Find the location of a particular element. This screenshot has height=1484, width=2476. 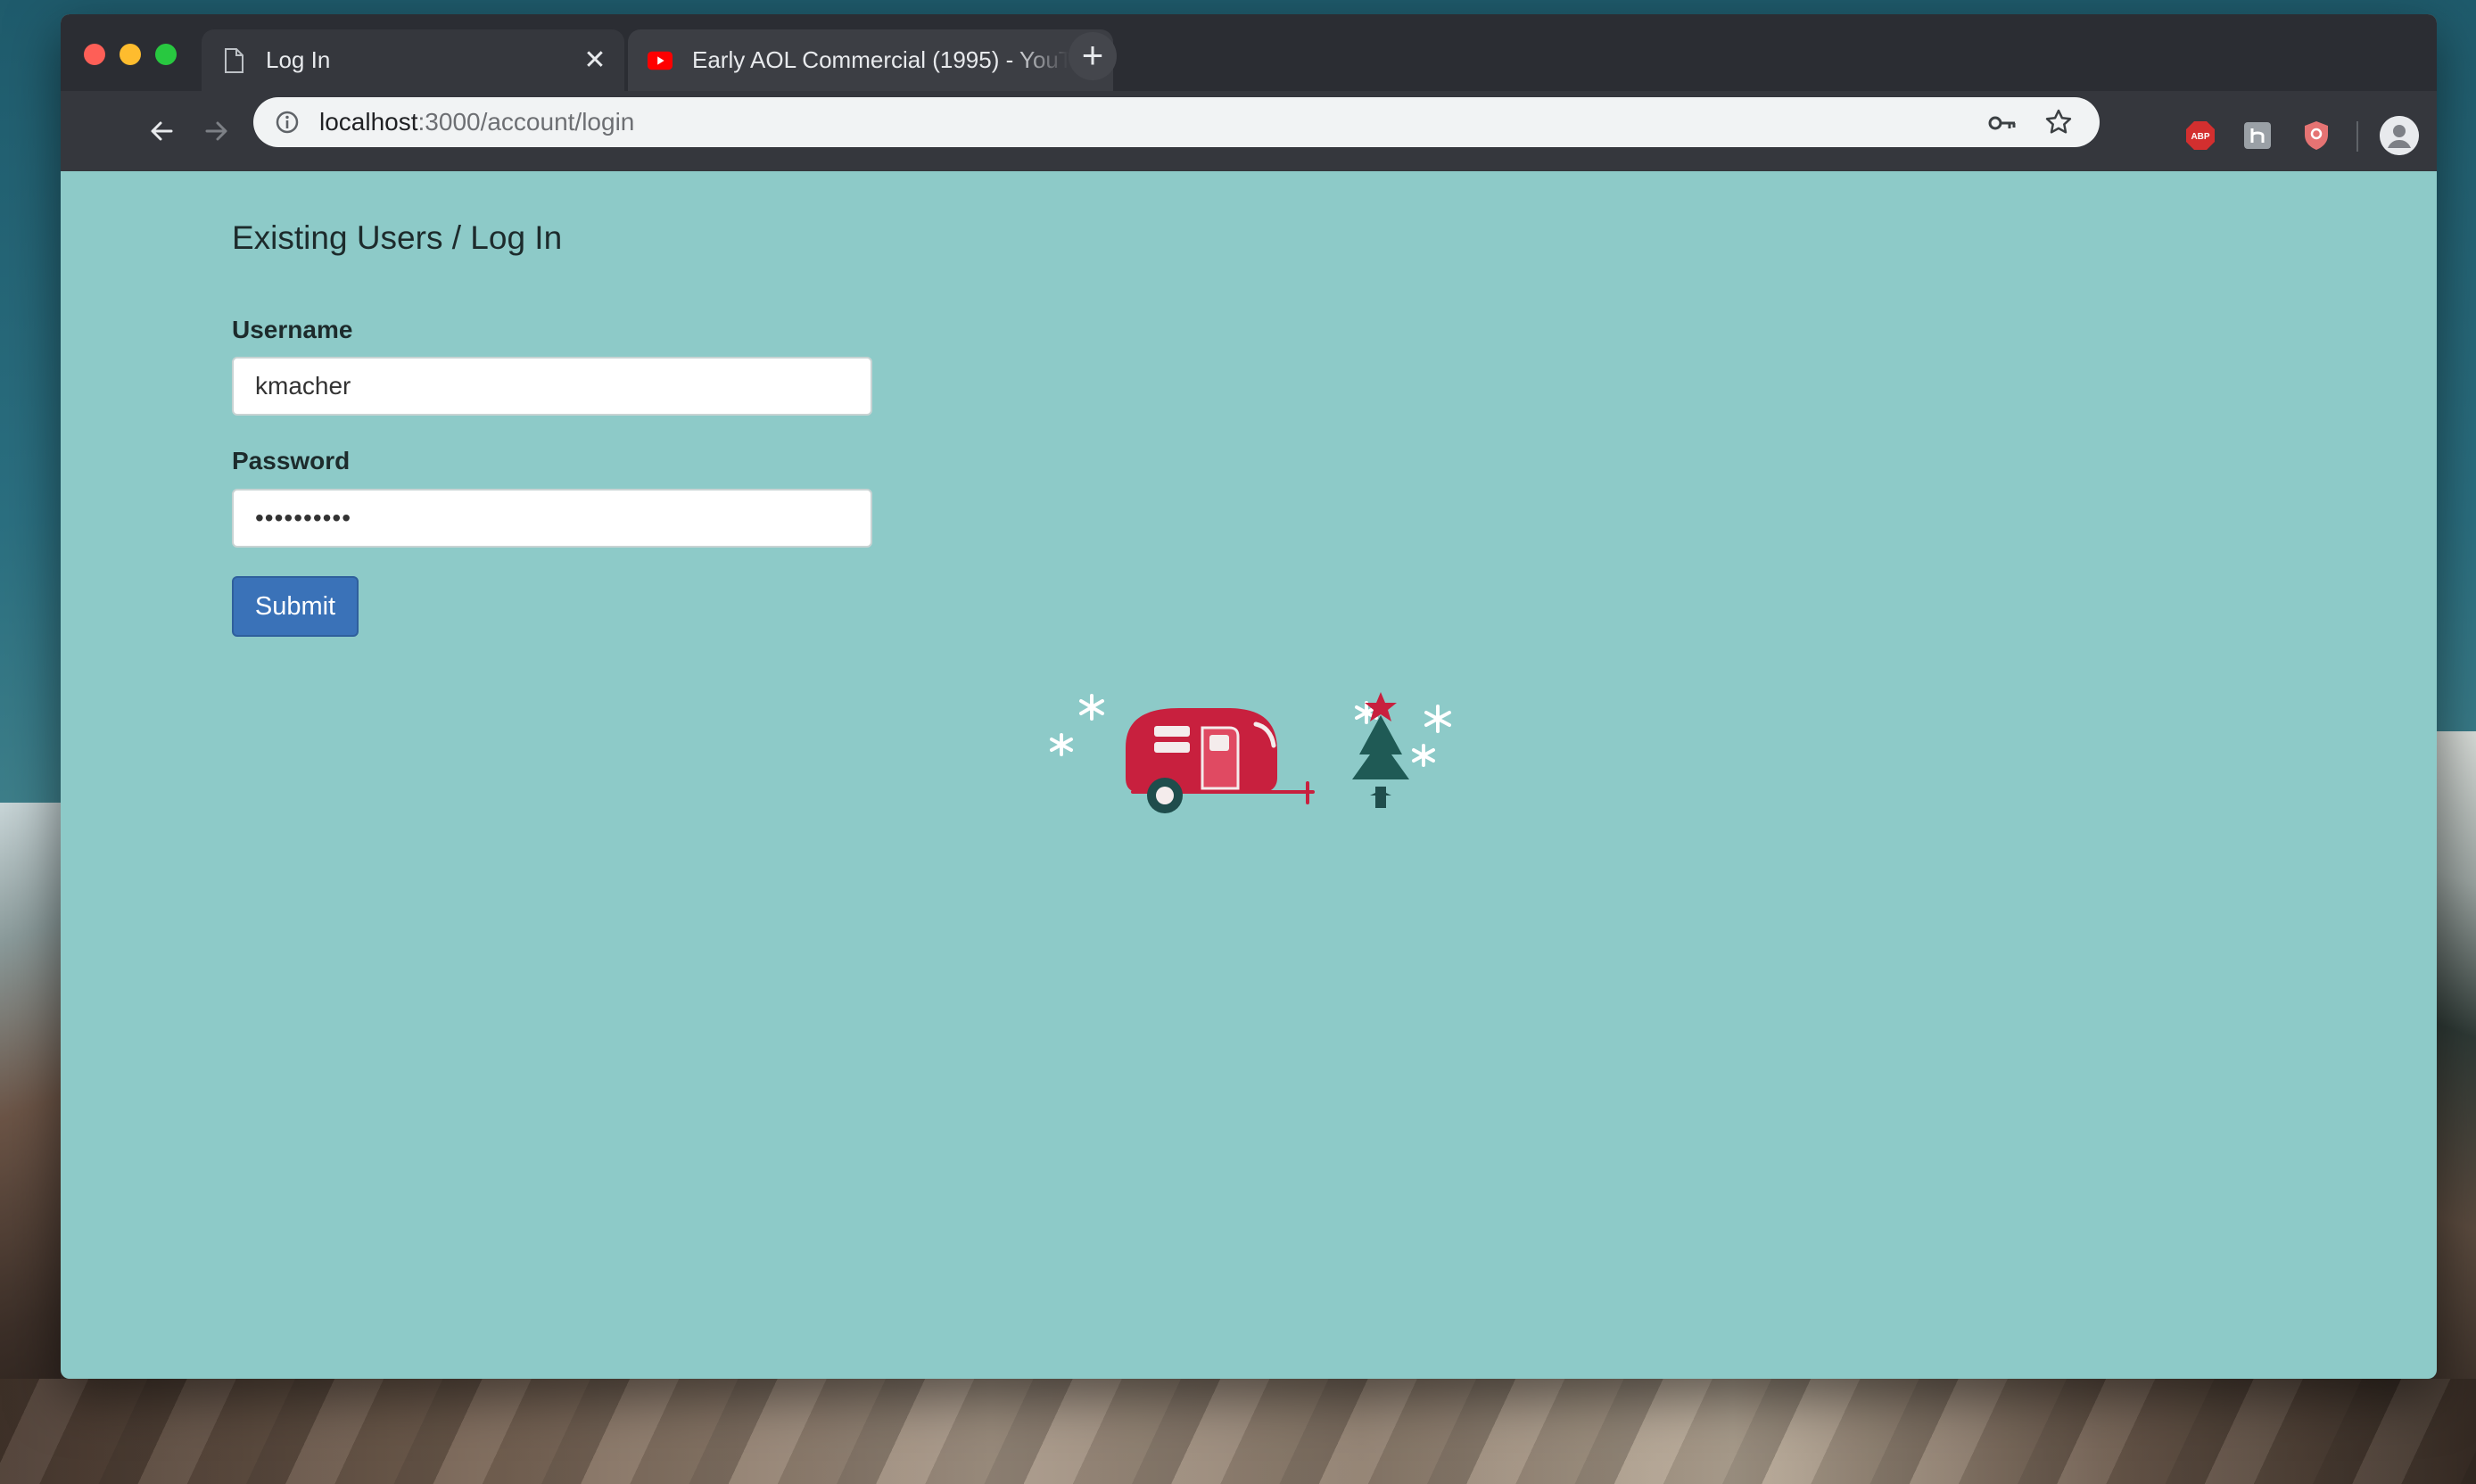

url-host: localhost is located at coordinates (368, 122).